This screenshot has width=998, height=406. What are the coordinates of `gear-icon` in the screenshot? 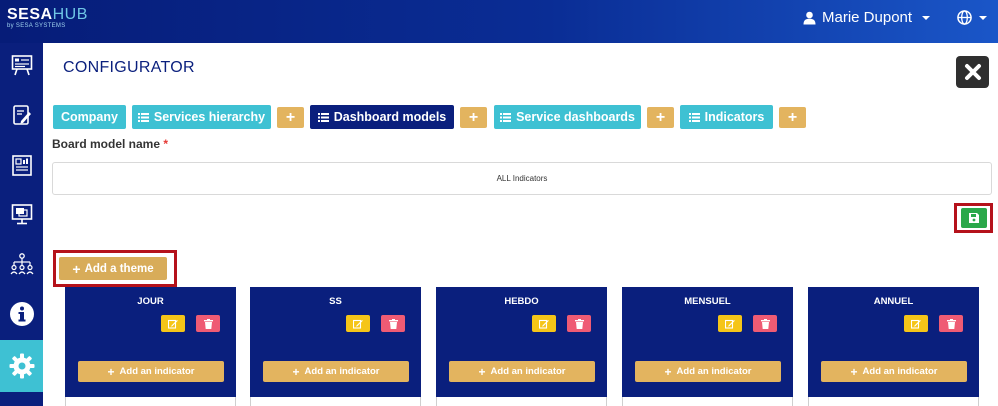 It's located at (21, 366).